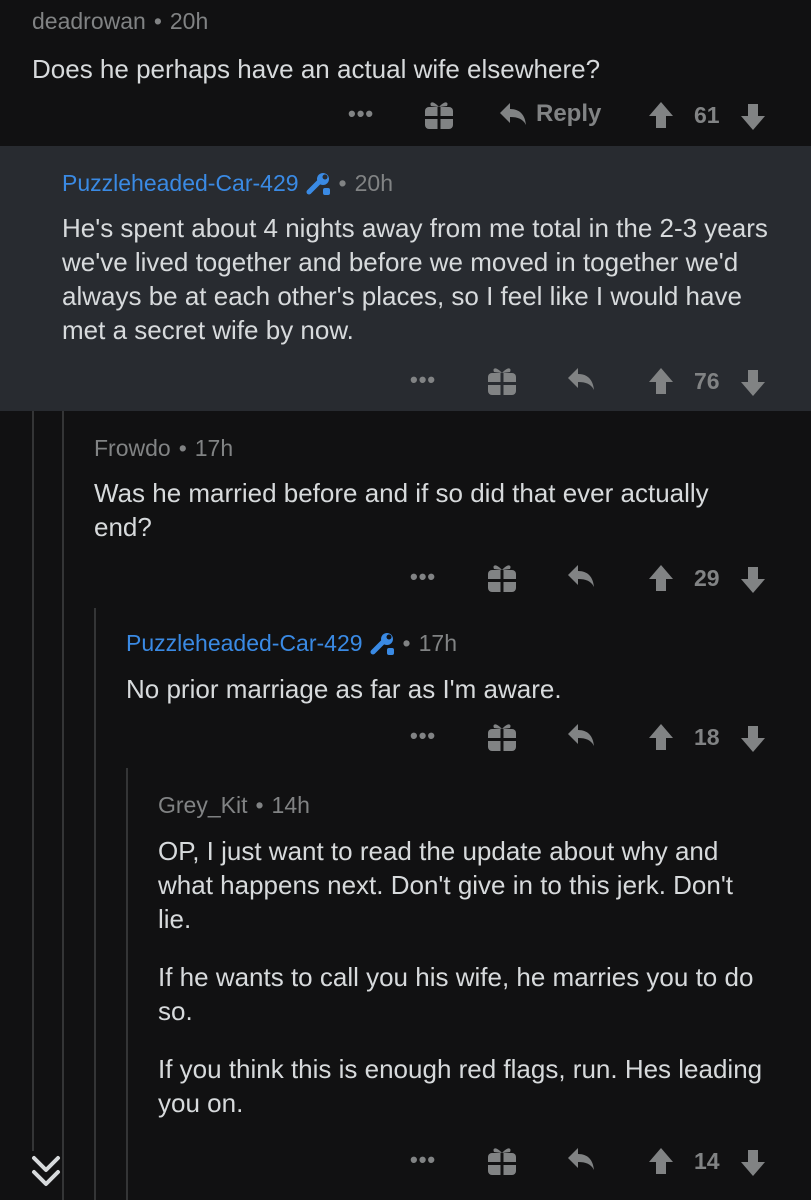  Describe the element at coordinates (405, 1162) in the screenshot. I see `comment-actions: ••• 14` at that location.